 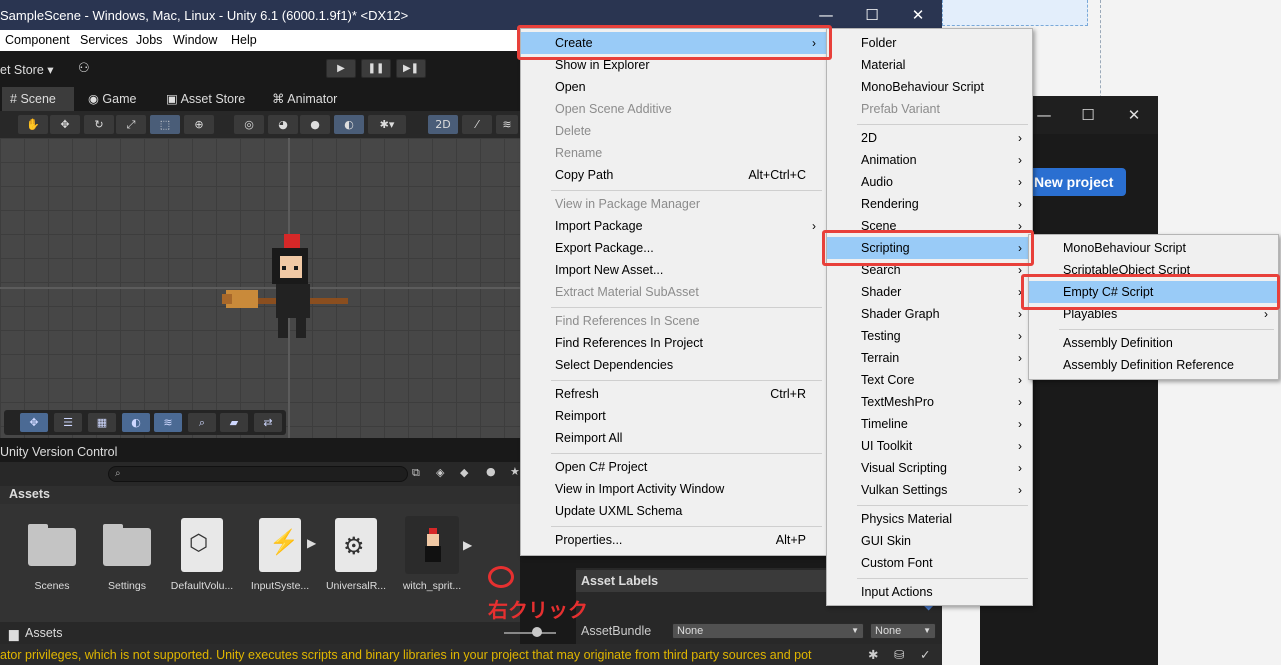 I want to click on create-item-timeline: Timeline ›, so click(x=929, y=424).